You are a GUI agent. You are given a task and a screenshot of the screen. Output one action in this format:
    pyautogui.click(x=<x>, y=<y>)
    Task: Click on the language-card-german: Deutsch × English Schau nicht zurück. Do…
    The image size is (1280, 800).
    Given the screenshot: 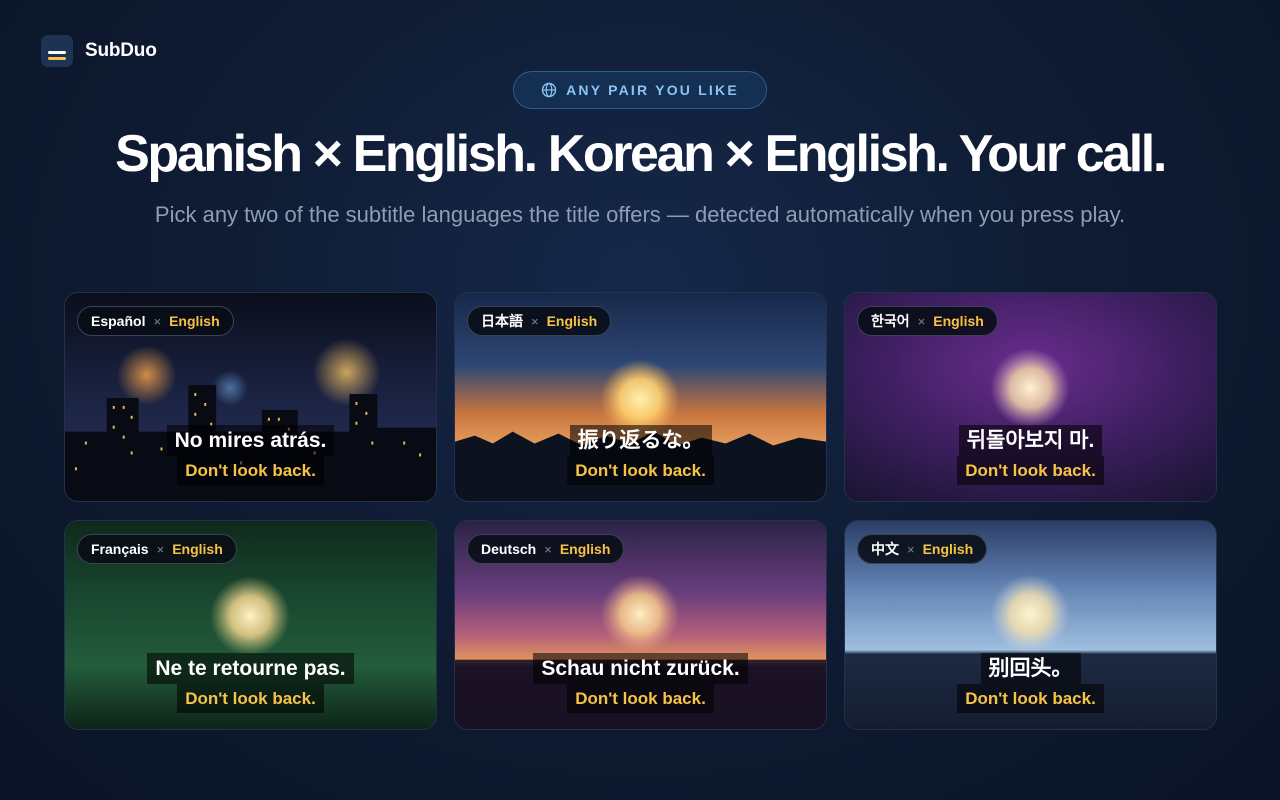 What is the action you would take?
    pyautogui.click(x=640, y=625)
    